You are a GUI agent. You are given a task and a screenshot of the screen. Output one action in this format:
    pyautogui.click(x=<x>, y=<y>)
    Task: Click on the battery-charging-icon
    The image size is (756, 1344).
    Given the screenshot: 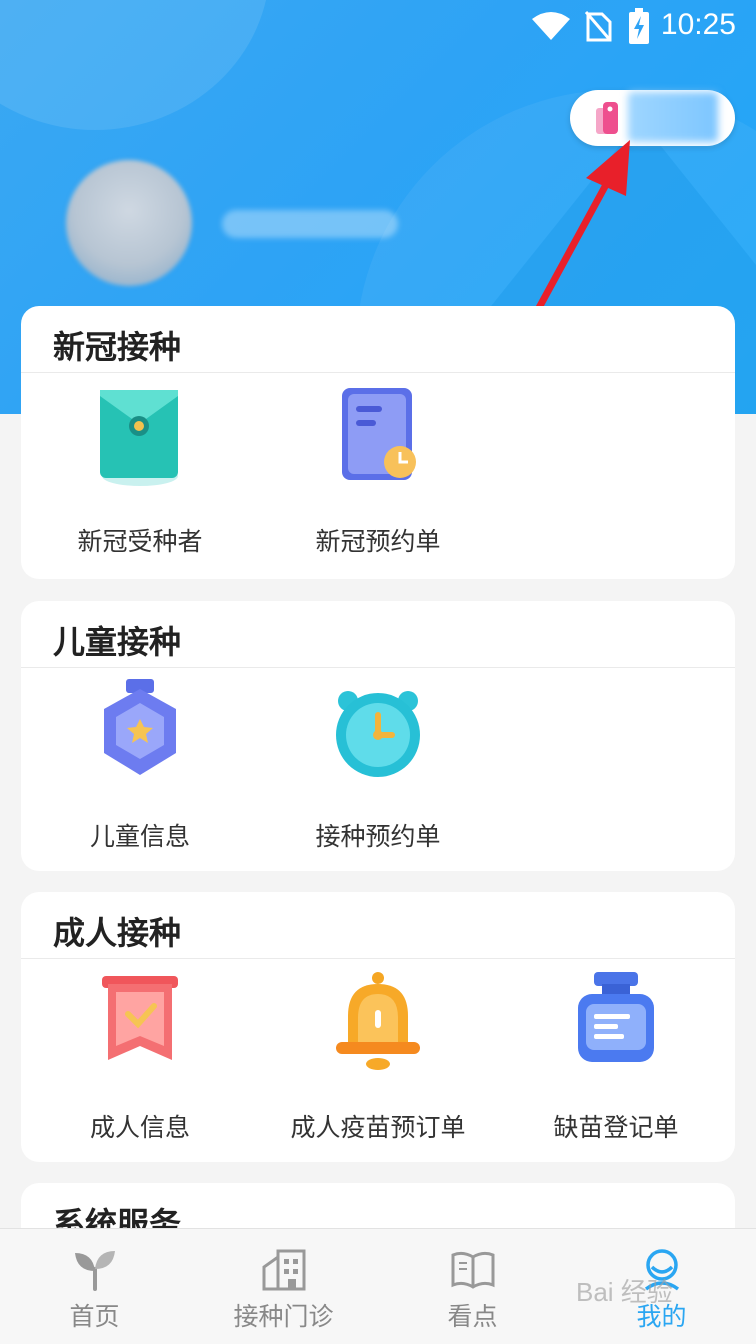 What is the action you would take?
    pyautogui.click(x=639, y=26)
    